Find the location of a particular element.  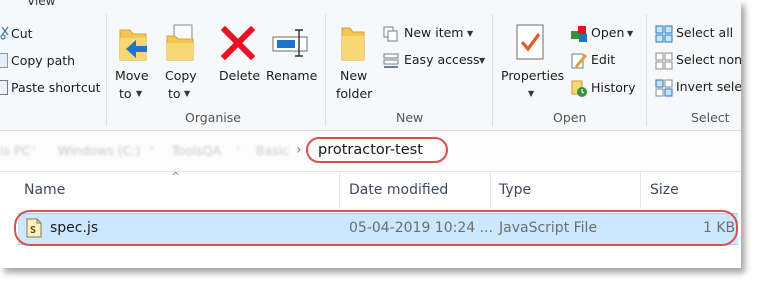

breadcrumb-current-folder: protractor-test is located at coordinates (377, 150).